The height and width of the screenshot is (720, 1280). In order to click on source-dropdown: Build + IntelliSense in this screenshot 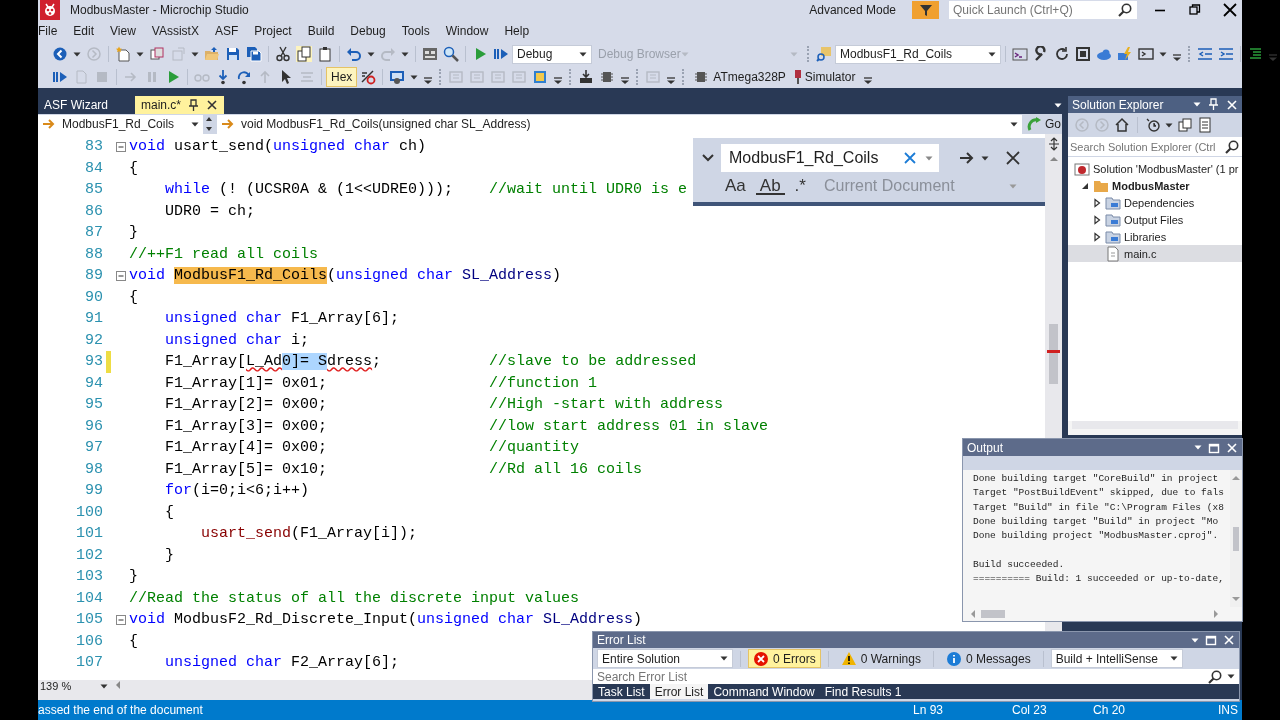, I will do `click(1116, 658)`.